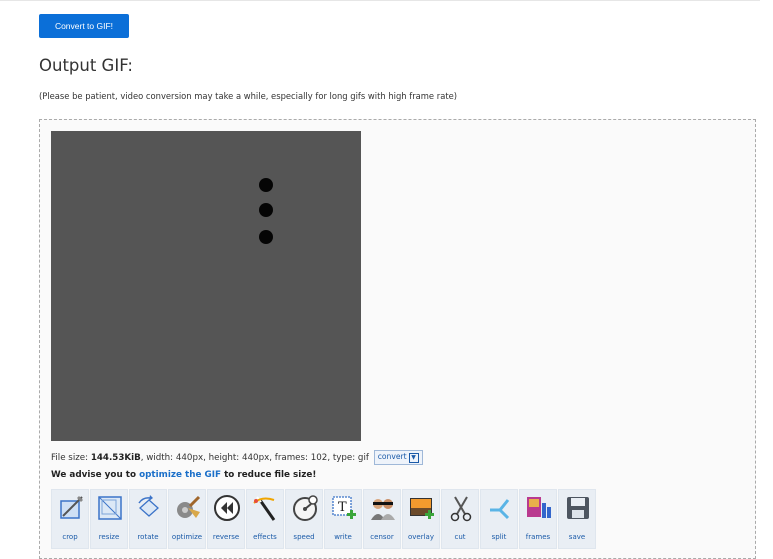 The height and width of the screenshot is (559, 773). I want to click on overlay-icon, so click(422, 508).